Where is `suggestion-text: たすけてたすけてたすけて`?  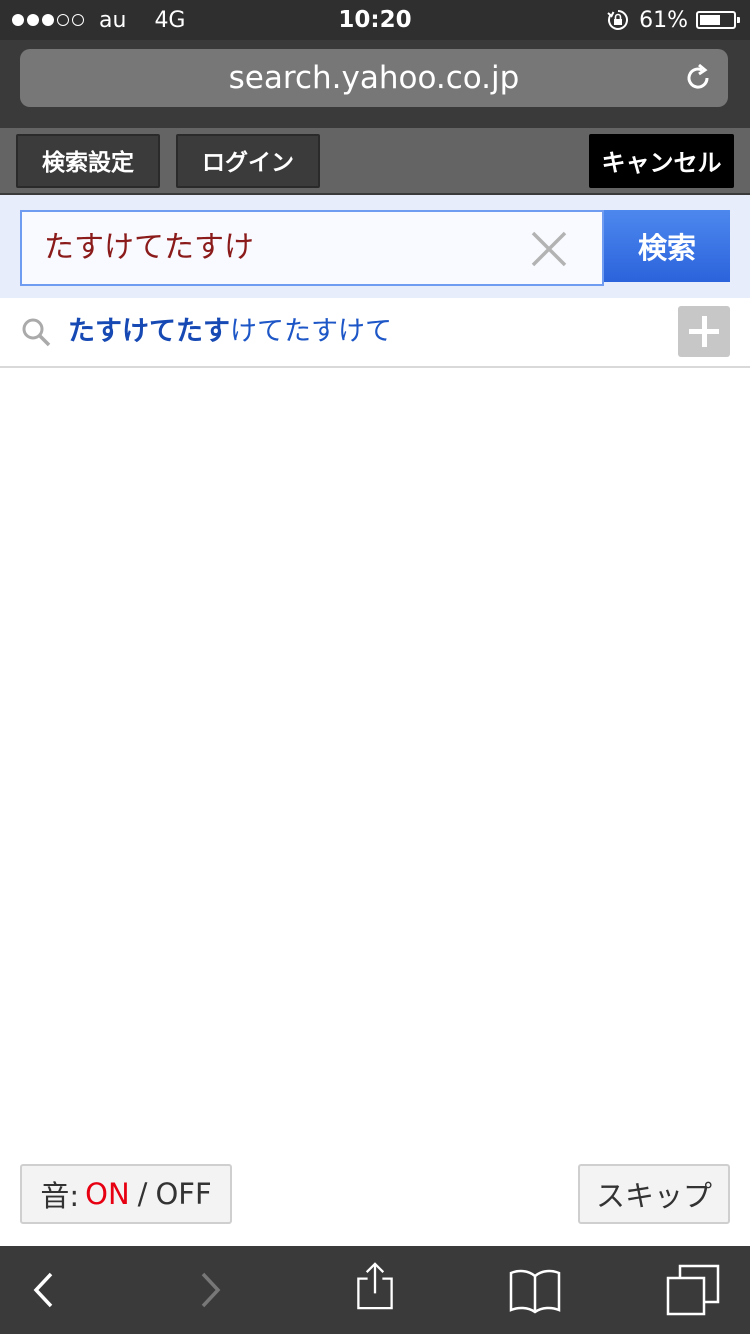
suggestion-text: たすけてたすけてたすけて is located at coordinates (230, 332).